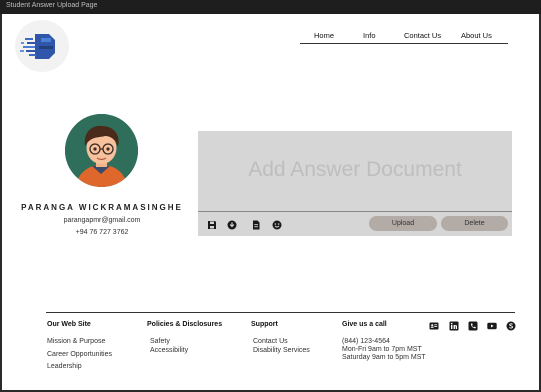 Image resolution: width=541 pixels, height=392 pixels. What do you see at coordinates (102, 207) in the screenshot?
I see `profile-name: PARANGA WICKRAMASINGHE` at bounding box center [102, 207].